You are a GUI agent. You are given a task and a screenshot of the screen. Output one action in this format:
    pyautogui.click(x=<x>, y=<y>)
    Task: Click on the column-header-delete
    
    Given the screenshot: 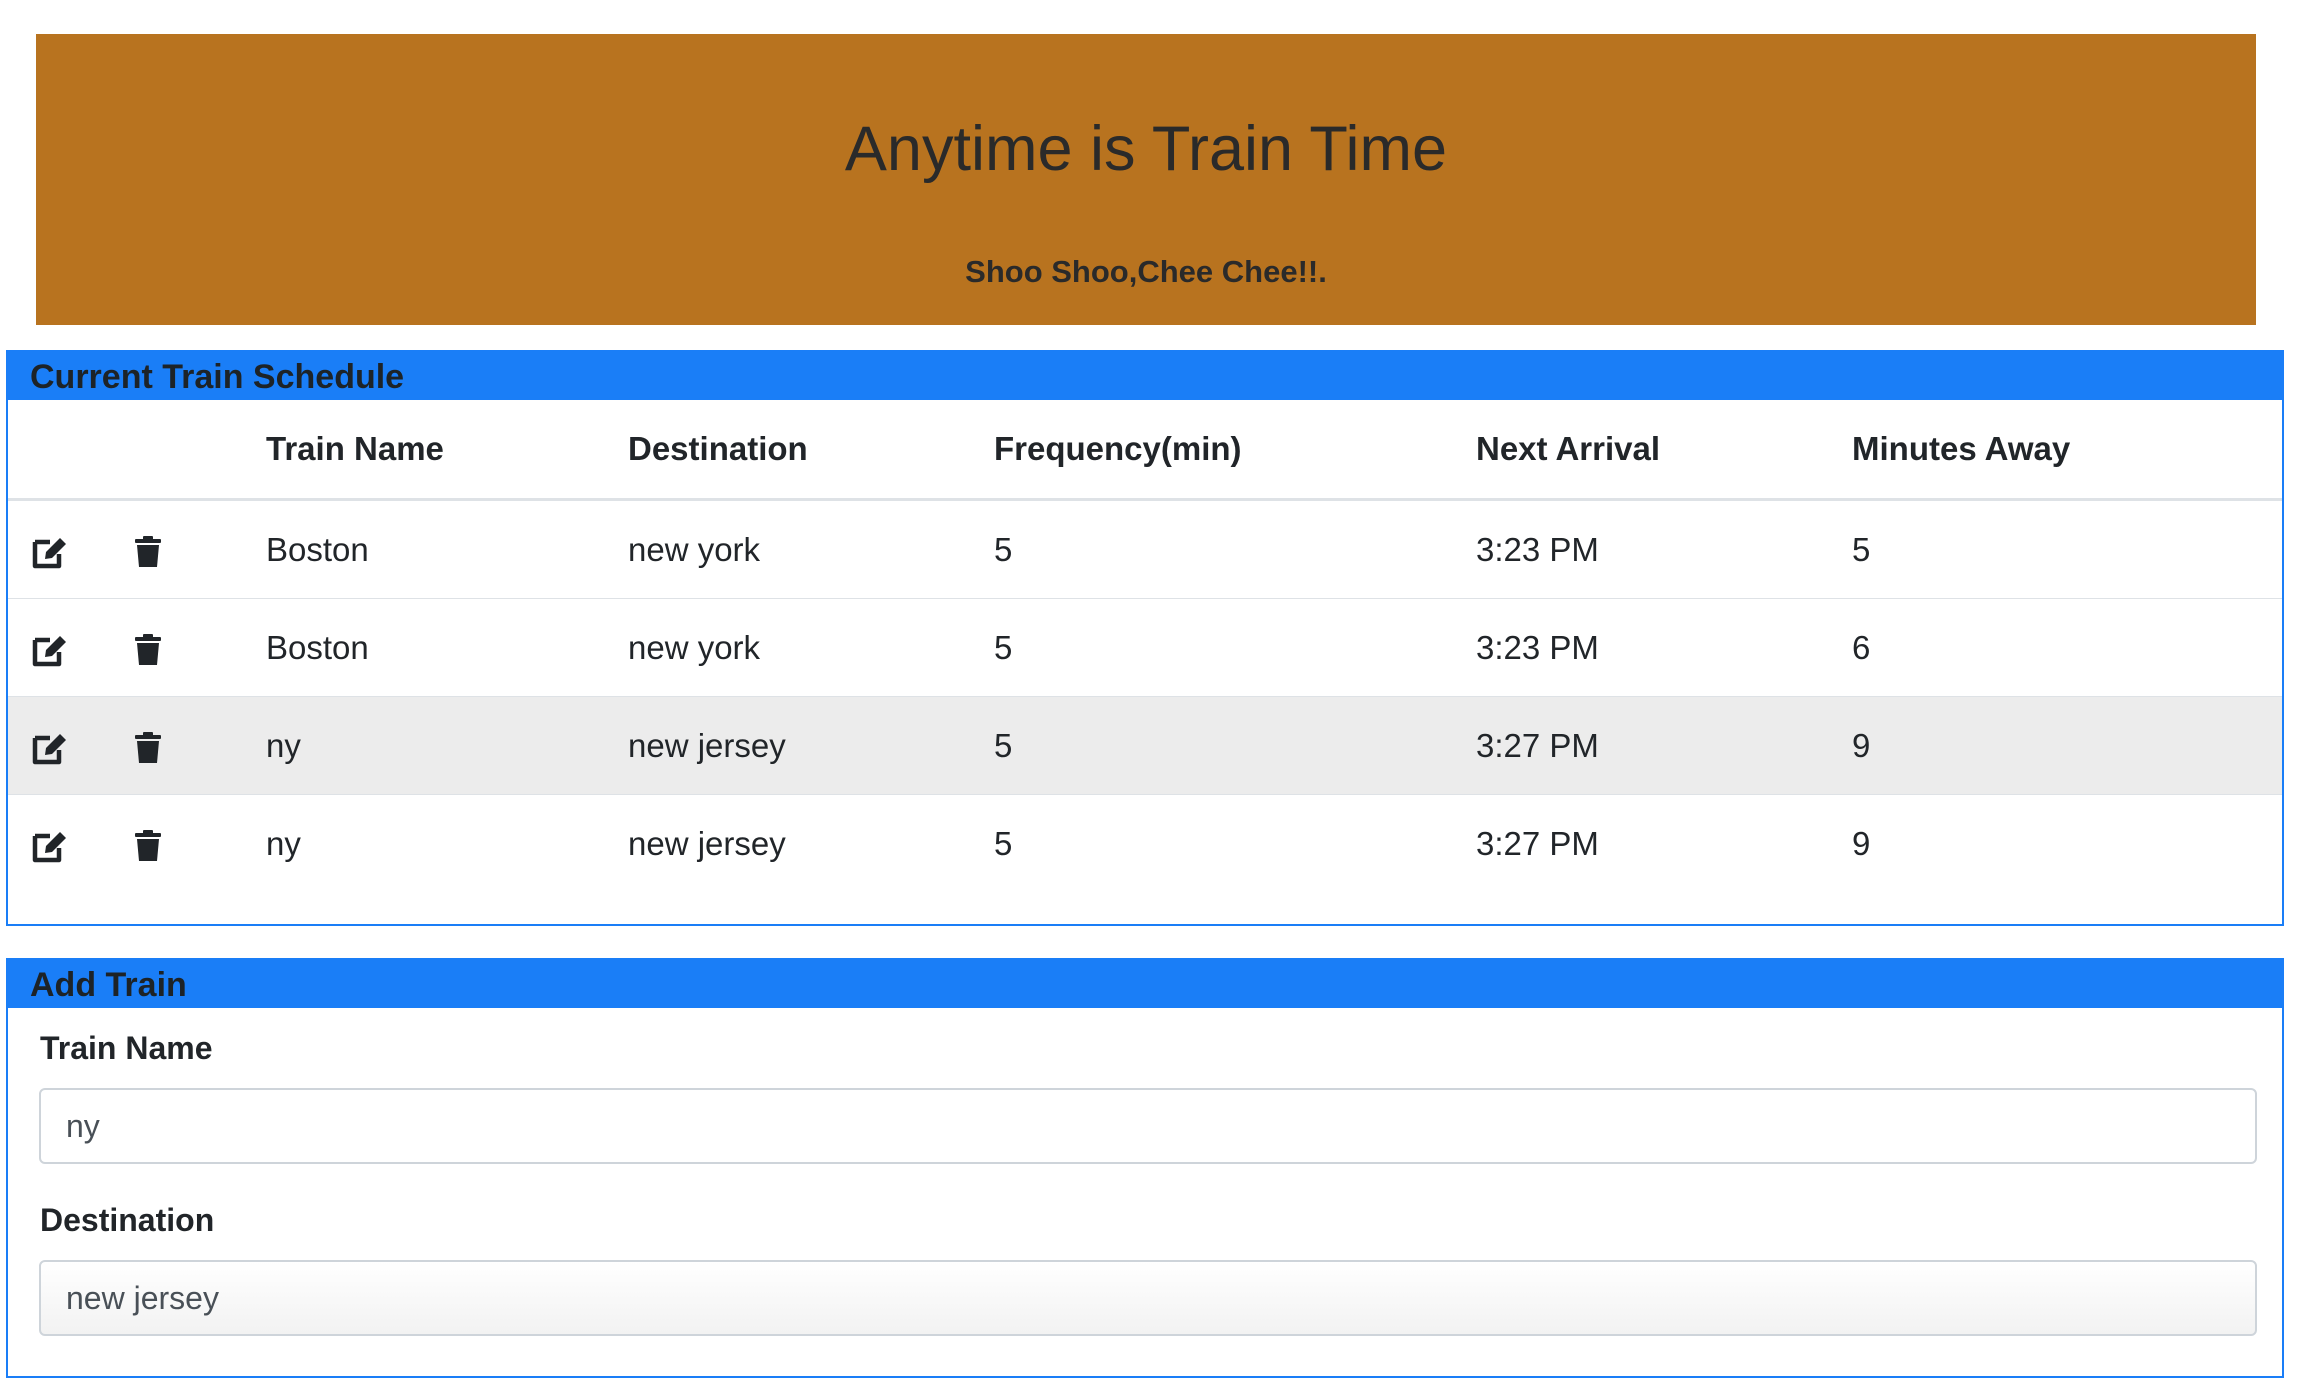 What is the action you would take?
    pyautogui.click(x=200, y=450)
    